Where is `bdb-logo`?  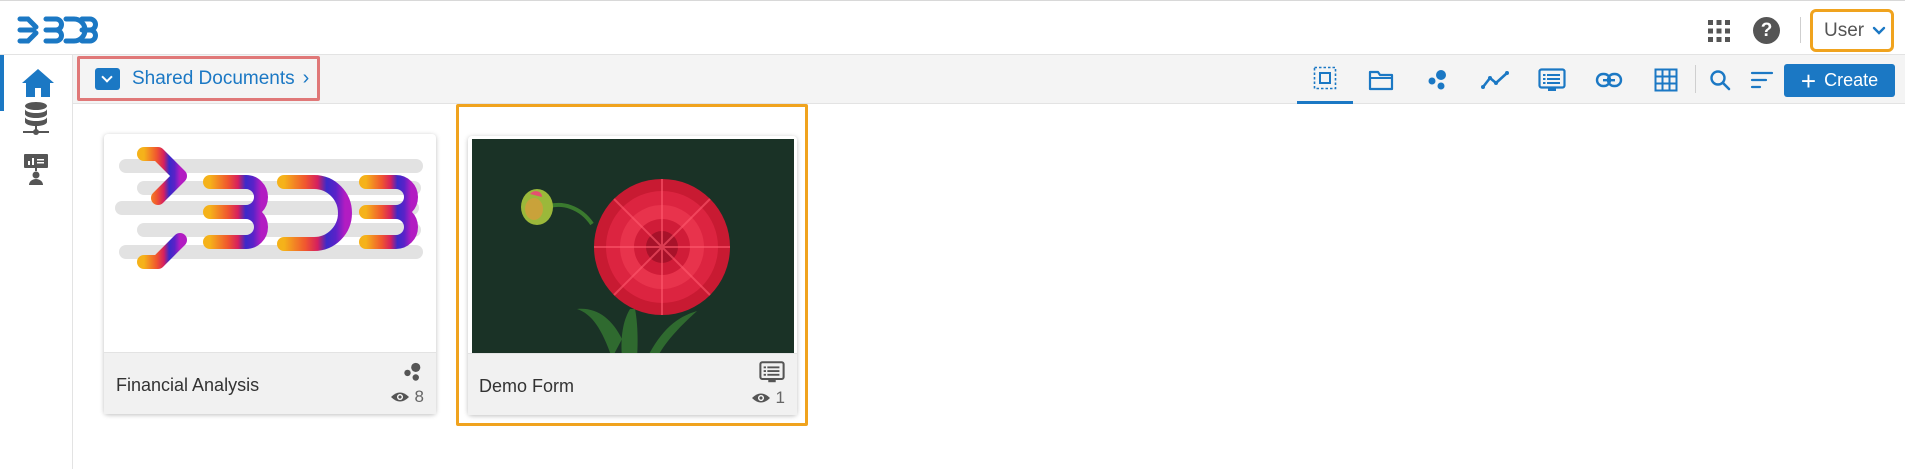 bdb-logo is located at coordinates (57, 30).